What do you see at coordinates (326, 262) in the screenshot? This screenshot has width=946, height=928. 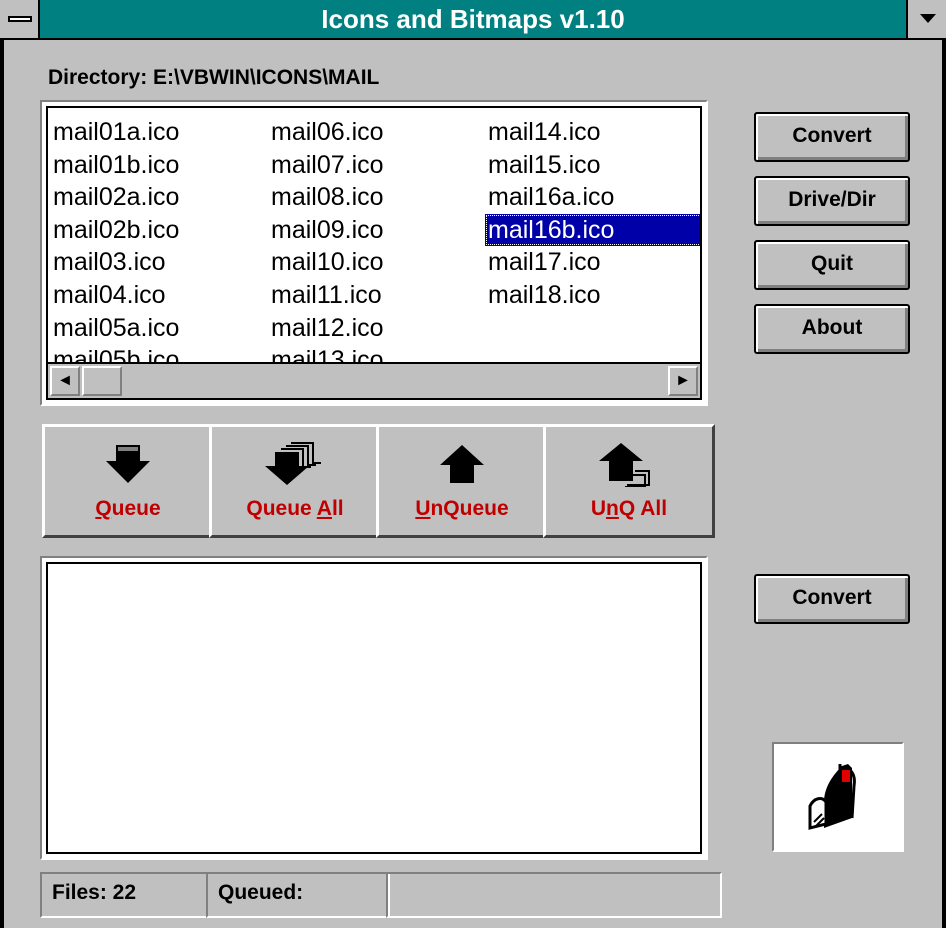 I see `file-item: mail10.ico` at bounding box center [326, 262].